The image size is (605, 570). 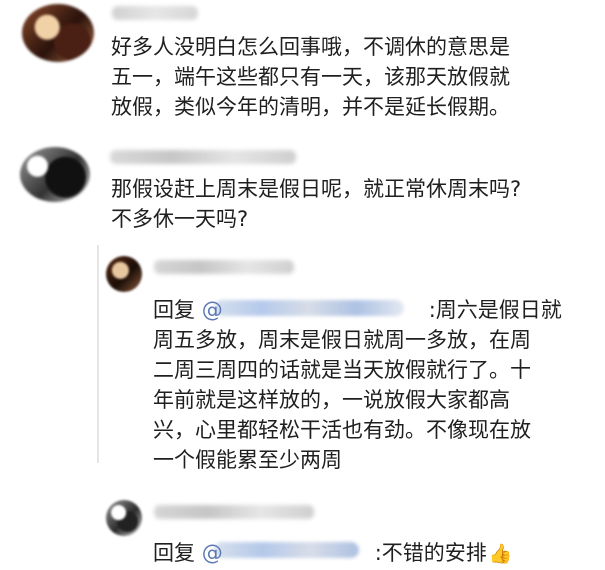 I want to click on reply-body: :不错的安排, so click(x=430, y=553).